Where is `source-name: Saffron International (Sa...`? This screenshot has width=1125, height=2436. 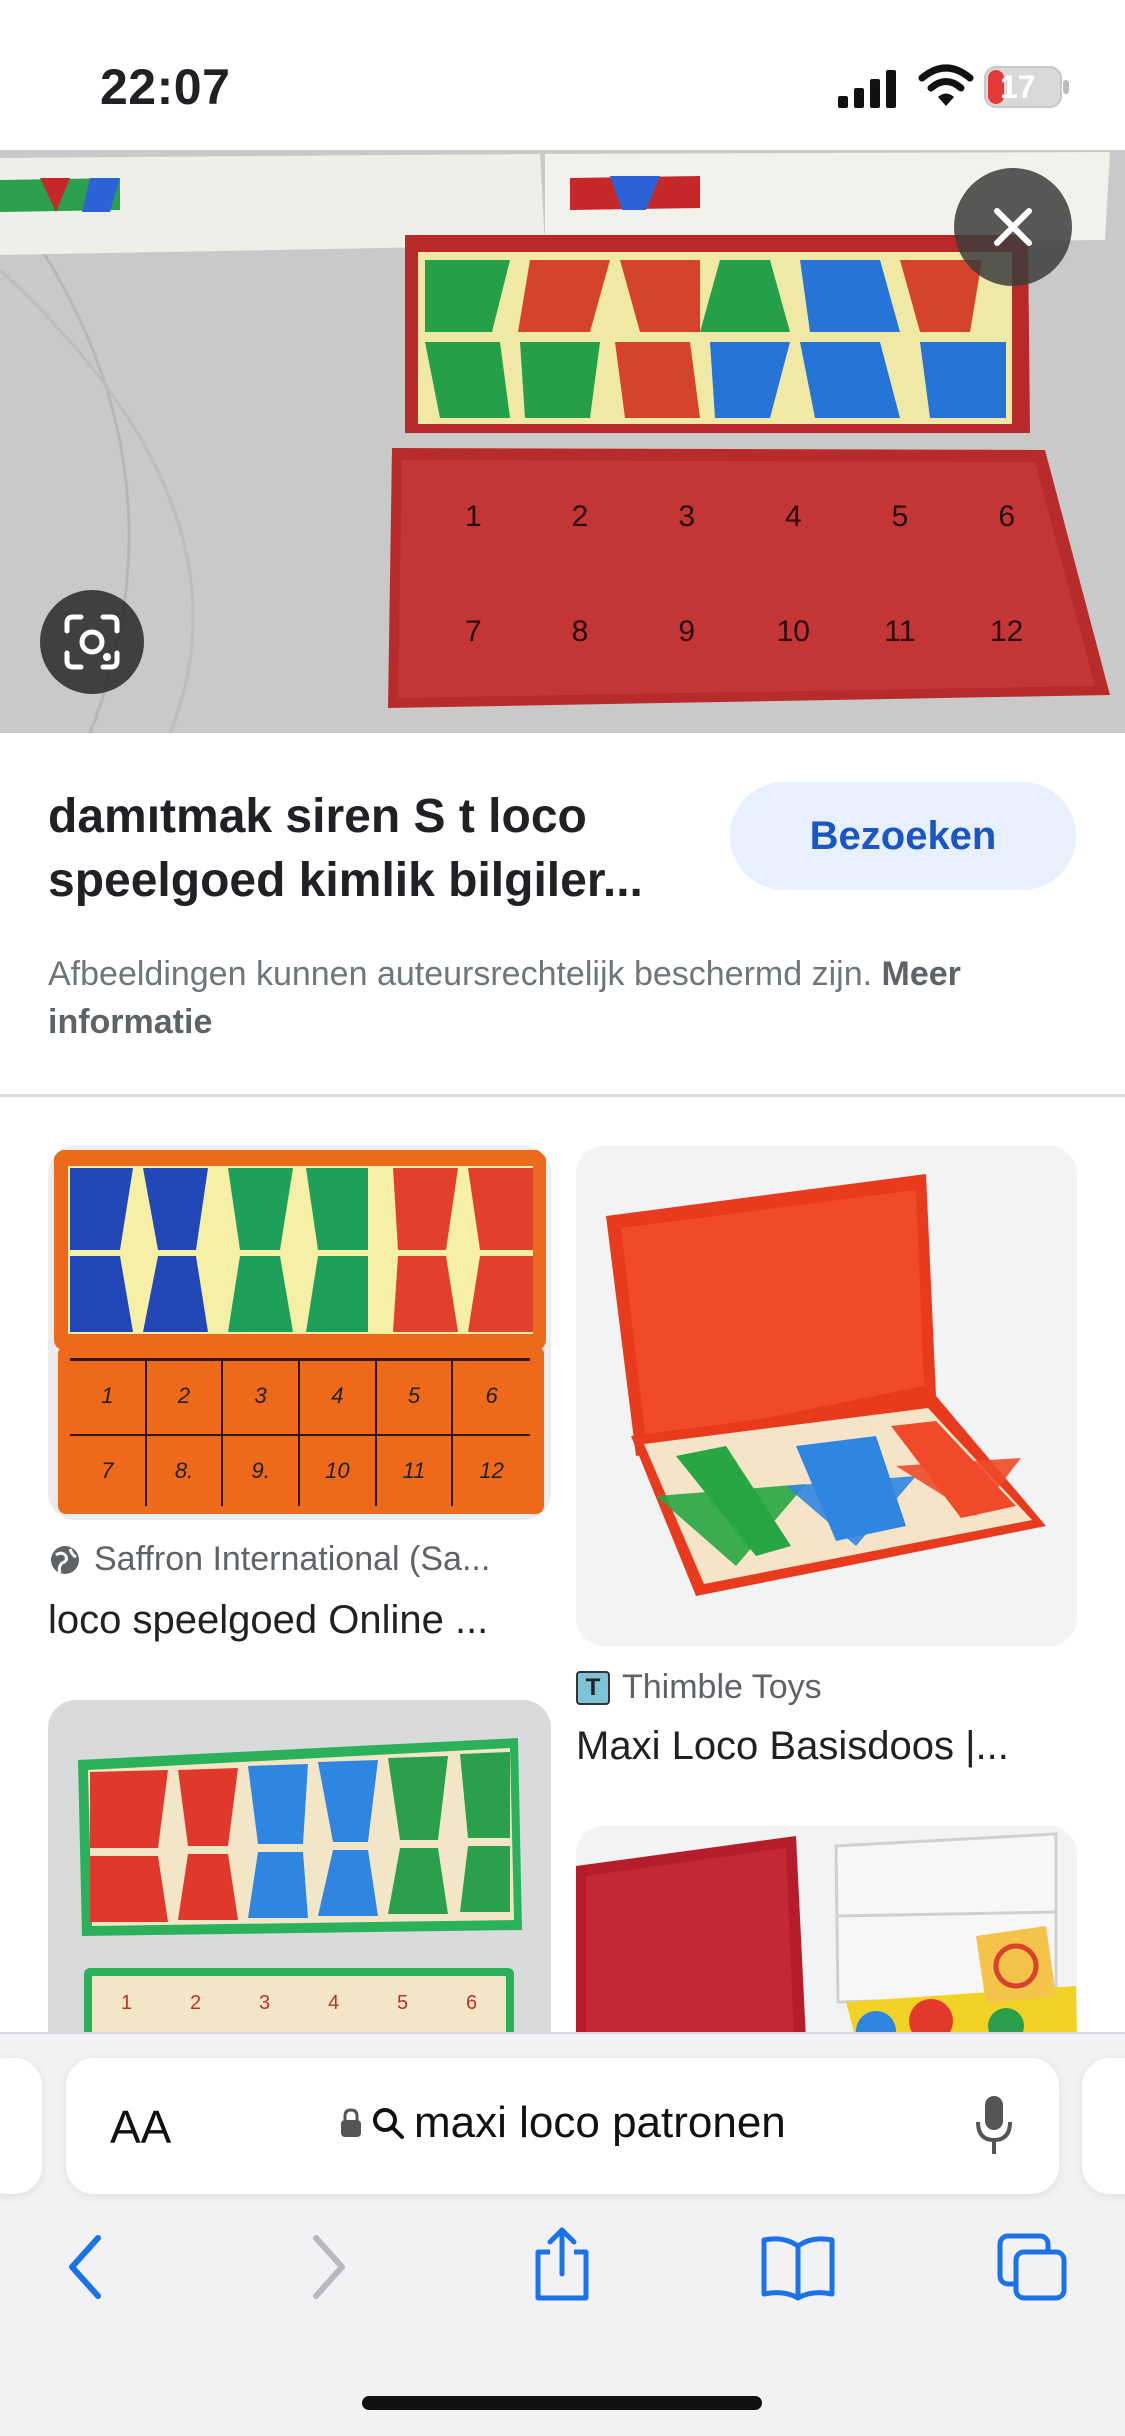 source-name: Saffron International (Sa... is located at coordinates (292, 1559).